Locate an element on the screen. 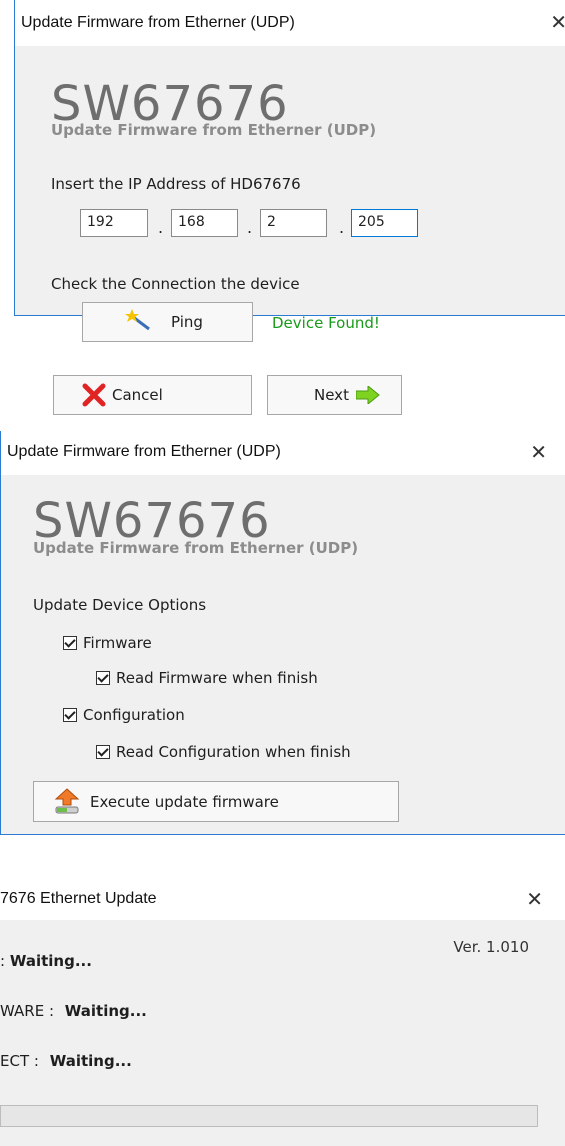 The image size is (565, 1146). update-progress-bar is located at coordinates (269, 1116).